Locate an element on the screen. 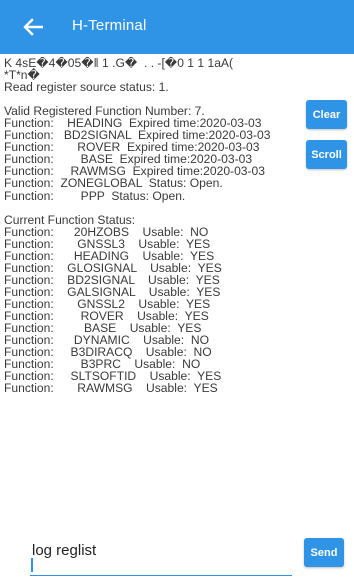 The width and height of the screenshot is (354, 578). text-caret is located at coordinates (32, 565).